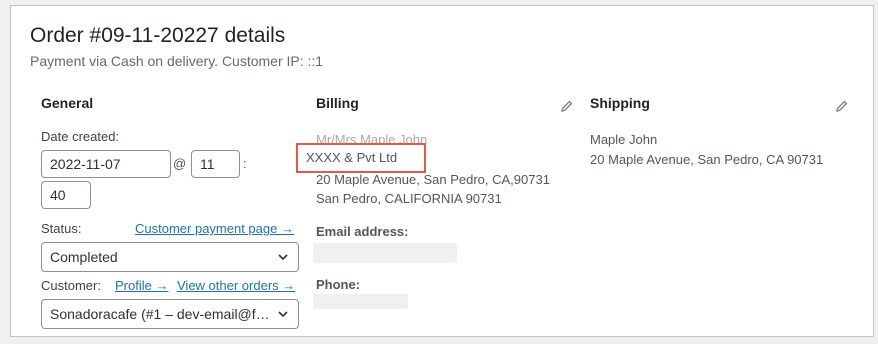  I want to click on customer-payment-page-link: Customer payment page →, so click(214, 228).